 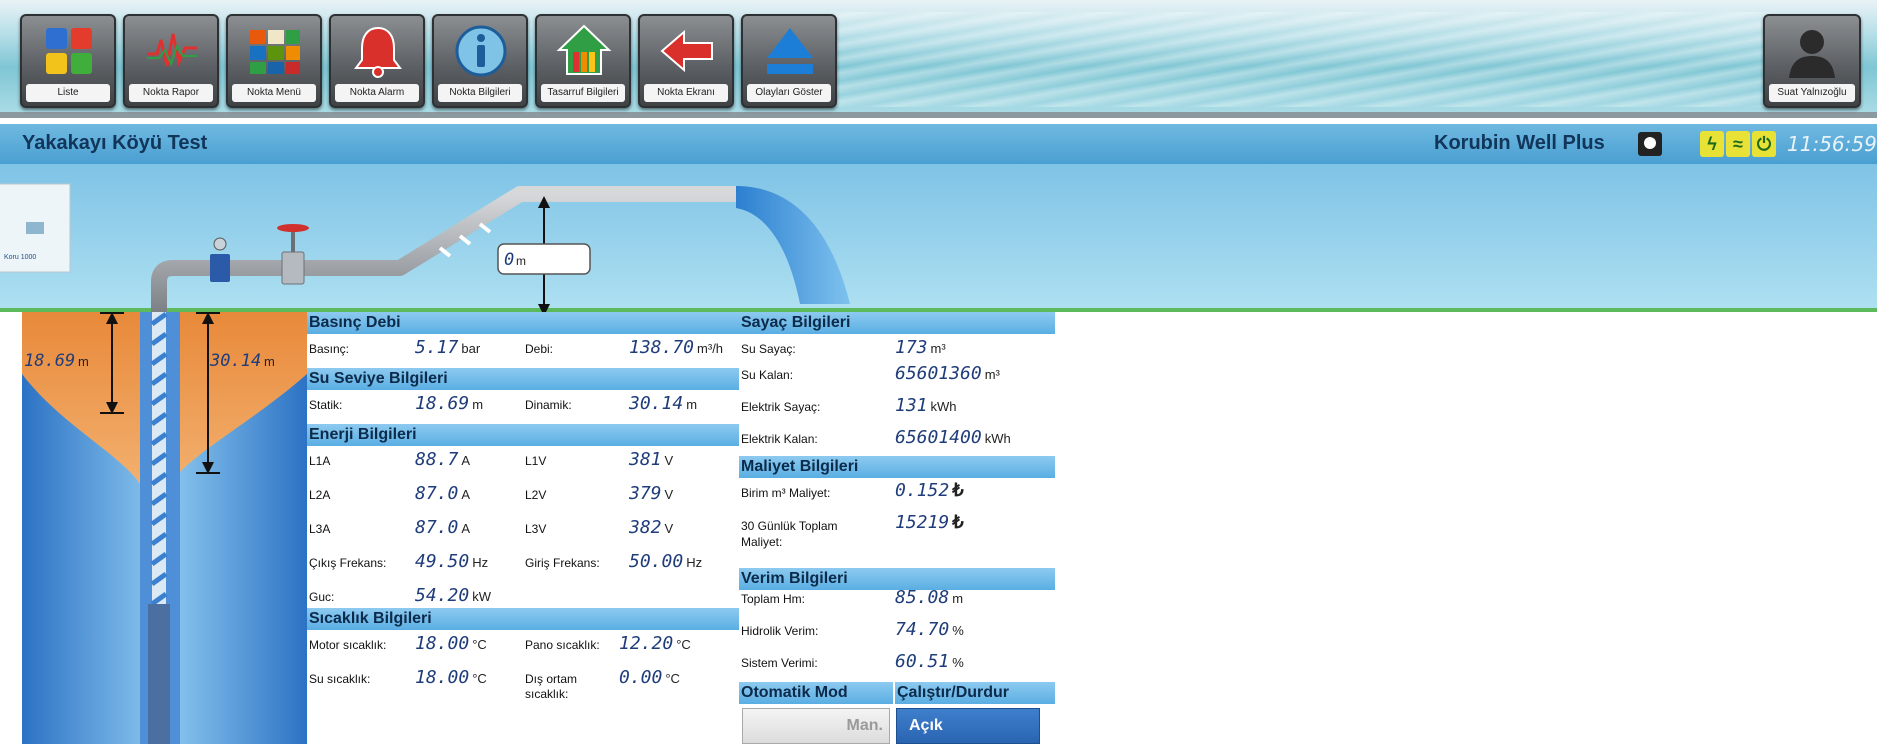 I want to click on static-level-unit: m, so click(x=83, y=361).